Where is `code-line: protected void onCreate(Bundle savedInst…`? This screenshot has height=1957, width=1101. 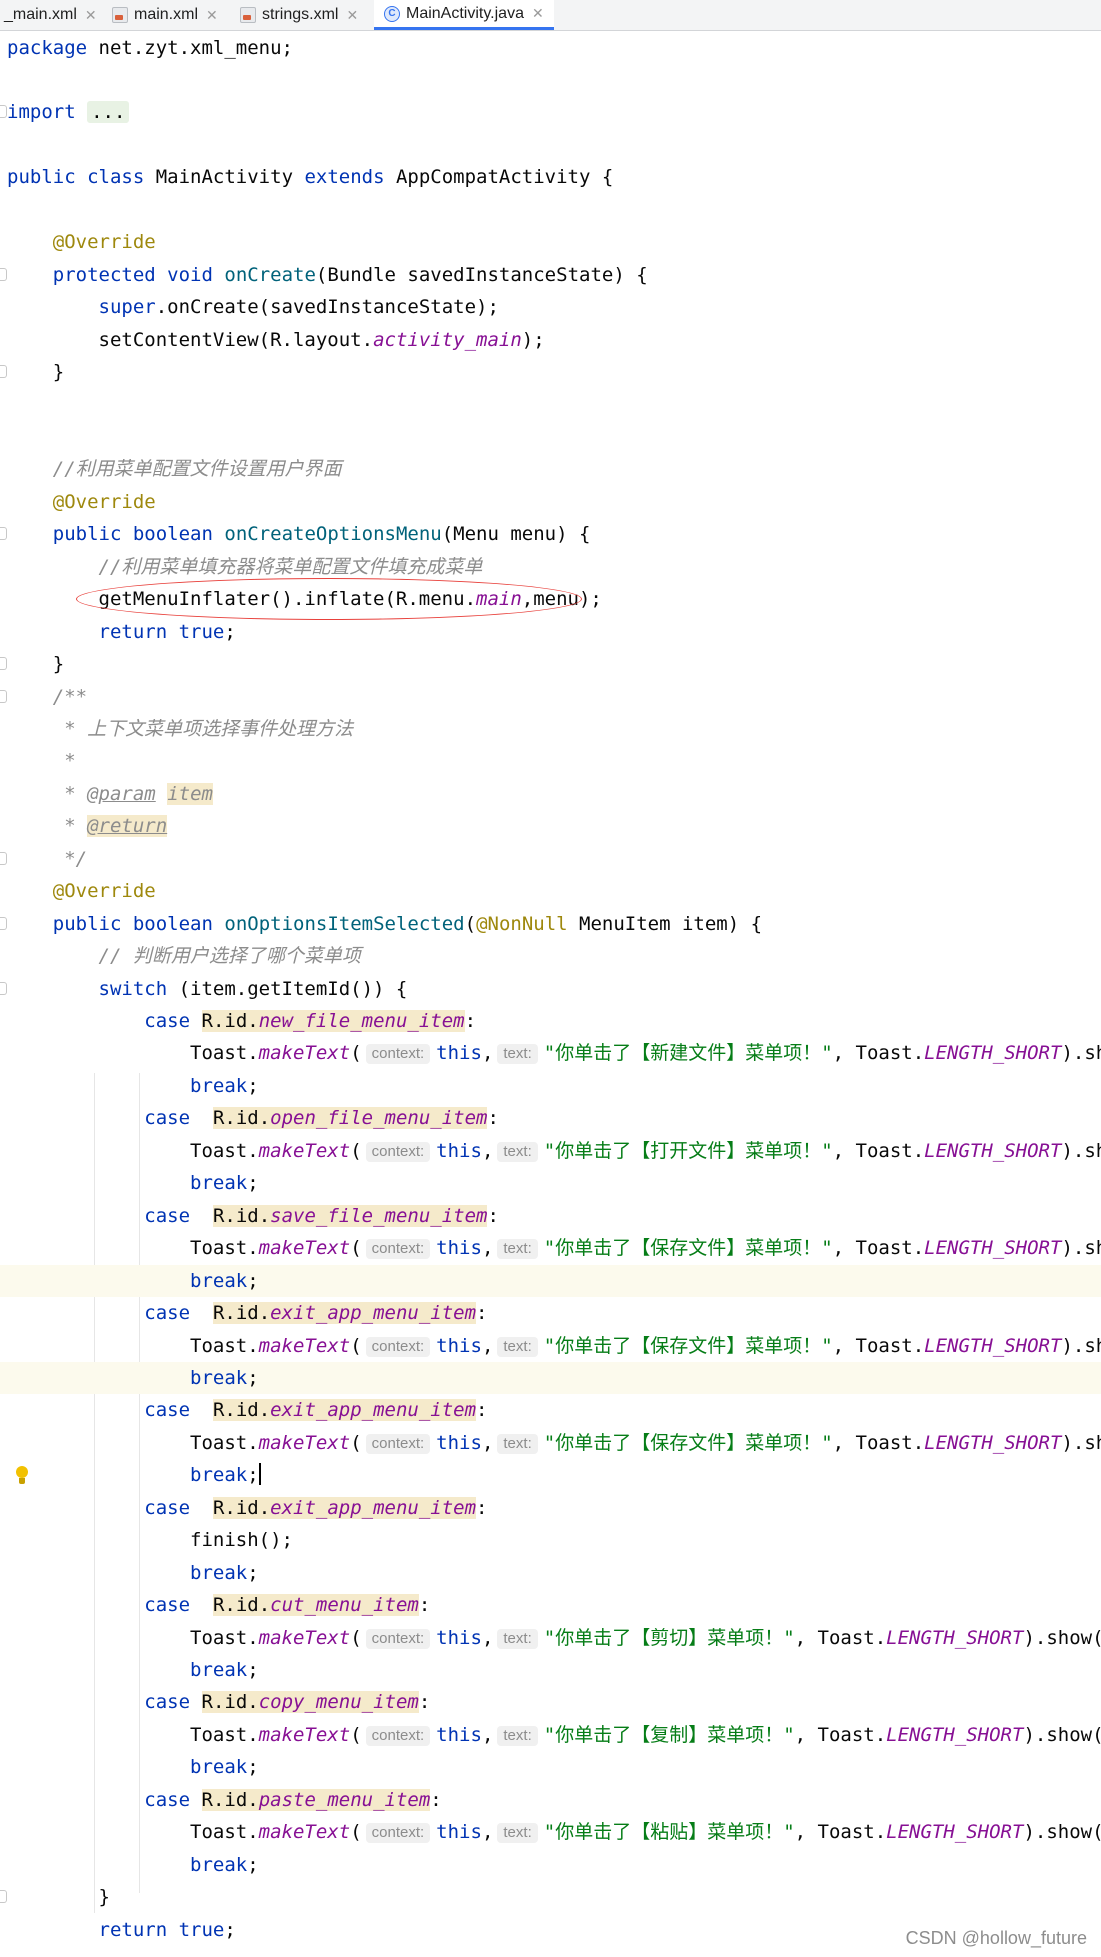 code-line: protected void onCreate(Bundle savedInst… is located at coordinates (550, 275).